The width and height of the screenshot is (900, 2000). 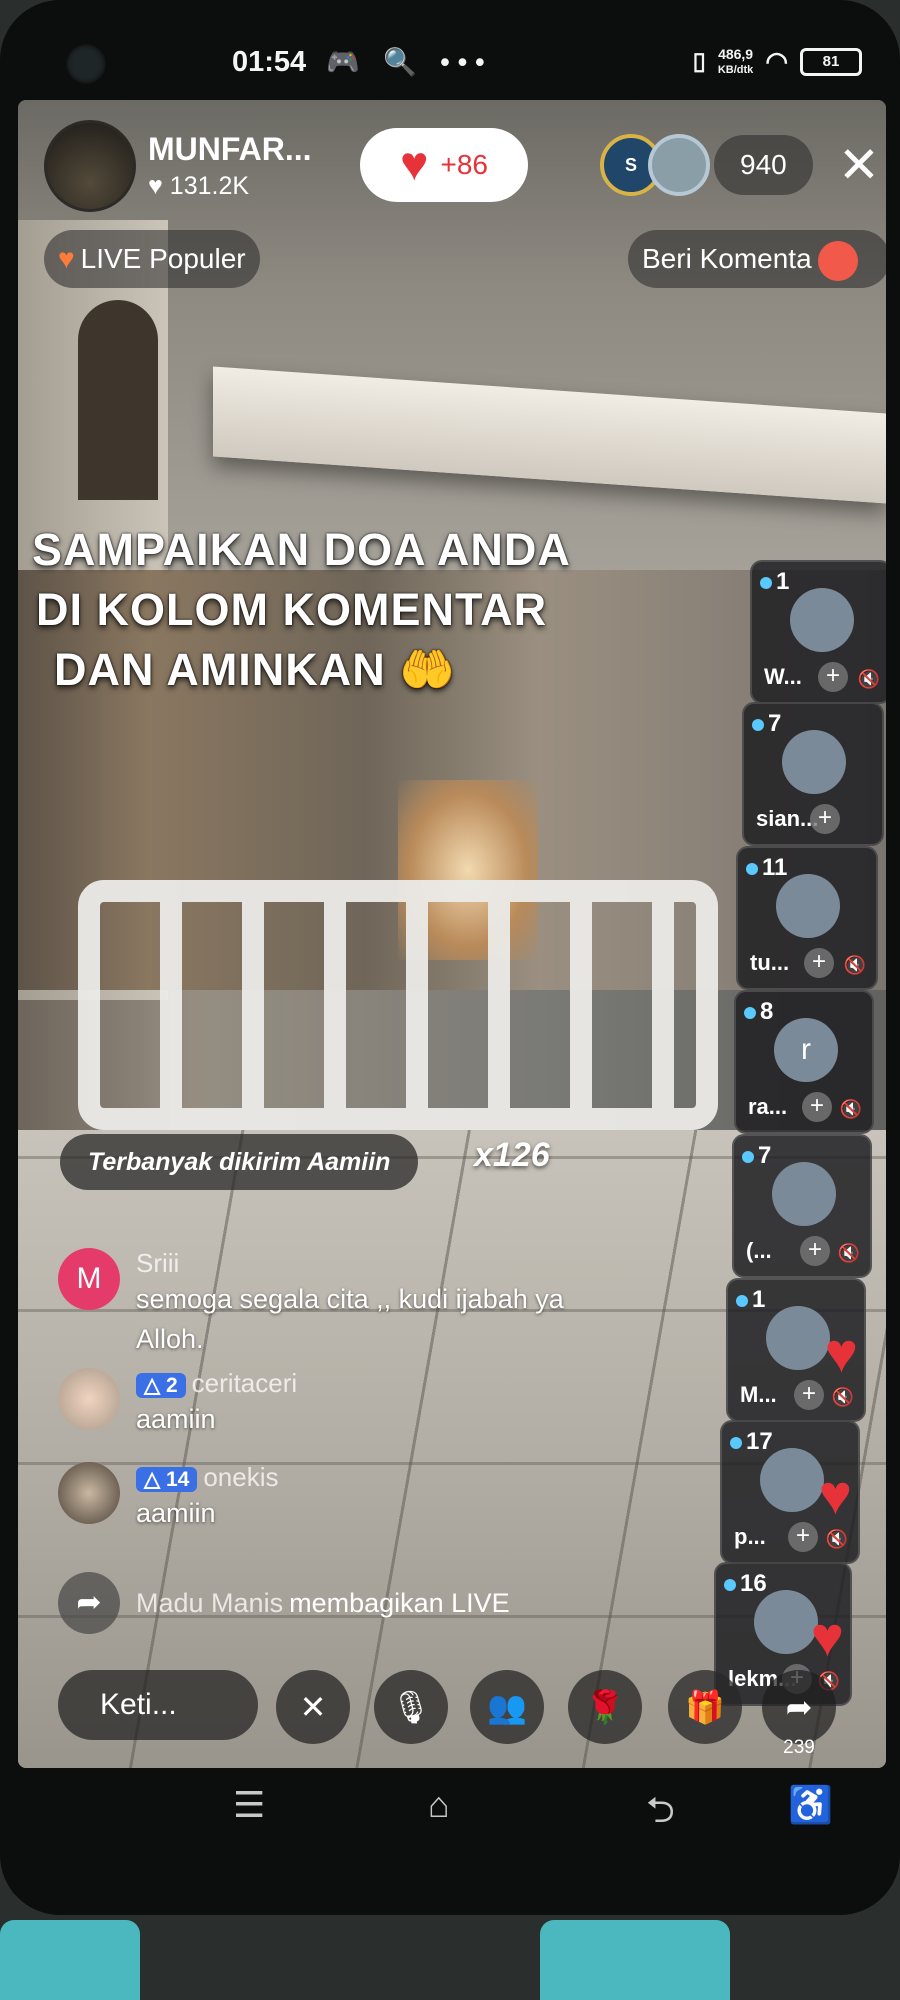 What do you see at coordinates (512, 1155) in the screenshot?
I see `gift-multiplier: x126` at bounding box center [512, 1155].